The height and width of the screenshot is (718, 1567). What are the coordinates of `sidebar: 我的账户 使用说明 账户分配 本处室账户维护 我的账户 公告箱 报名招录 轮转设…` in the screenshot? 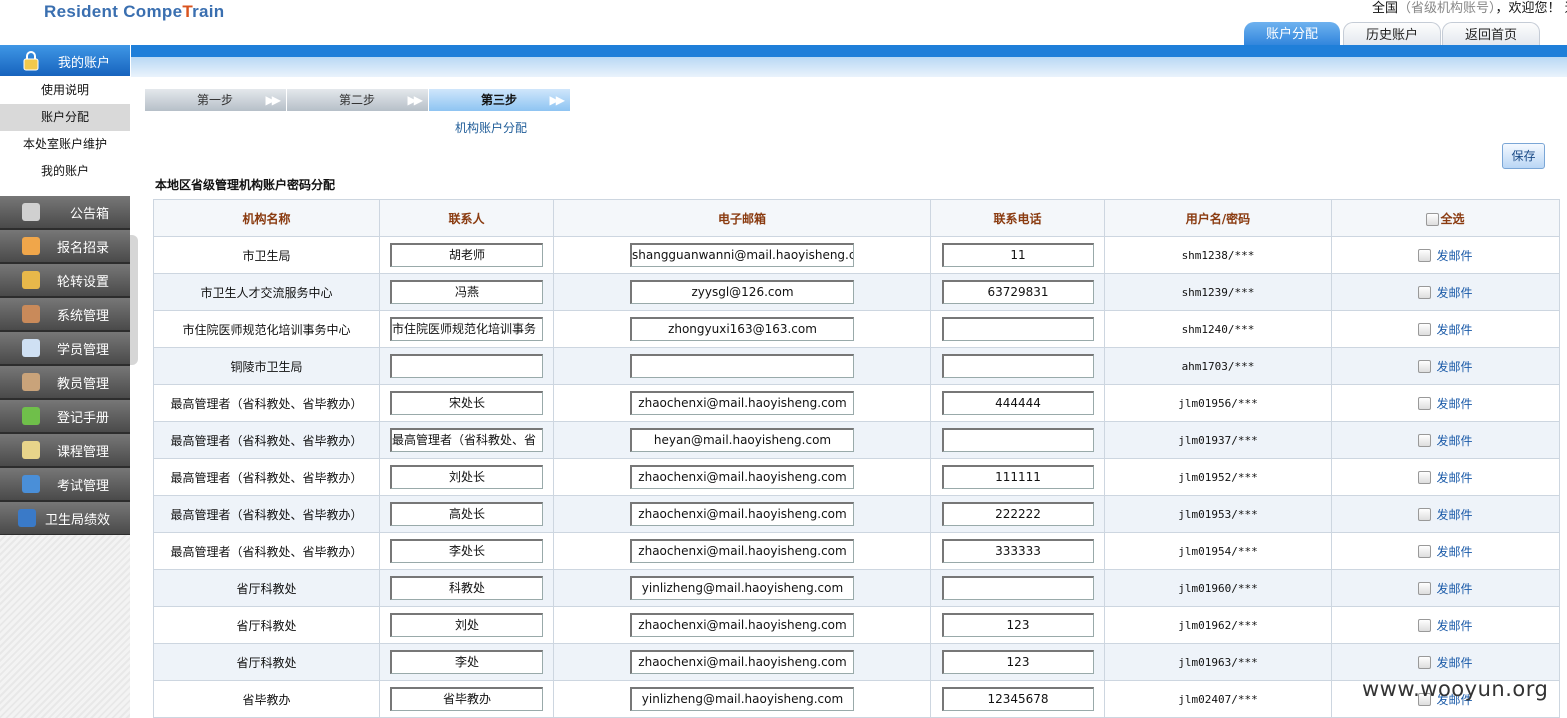 It's located at (65, 381).